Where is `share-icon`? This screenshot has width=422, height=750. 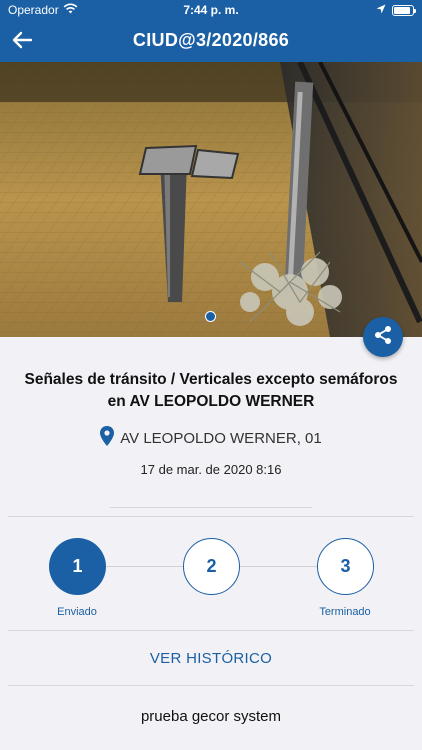
share-icon is located at coordinates (383, 337).